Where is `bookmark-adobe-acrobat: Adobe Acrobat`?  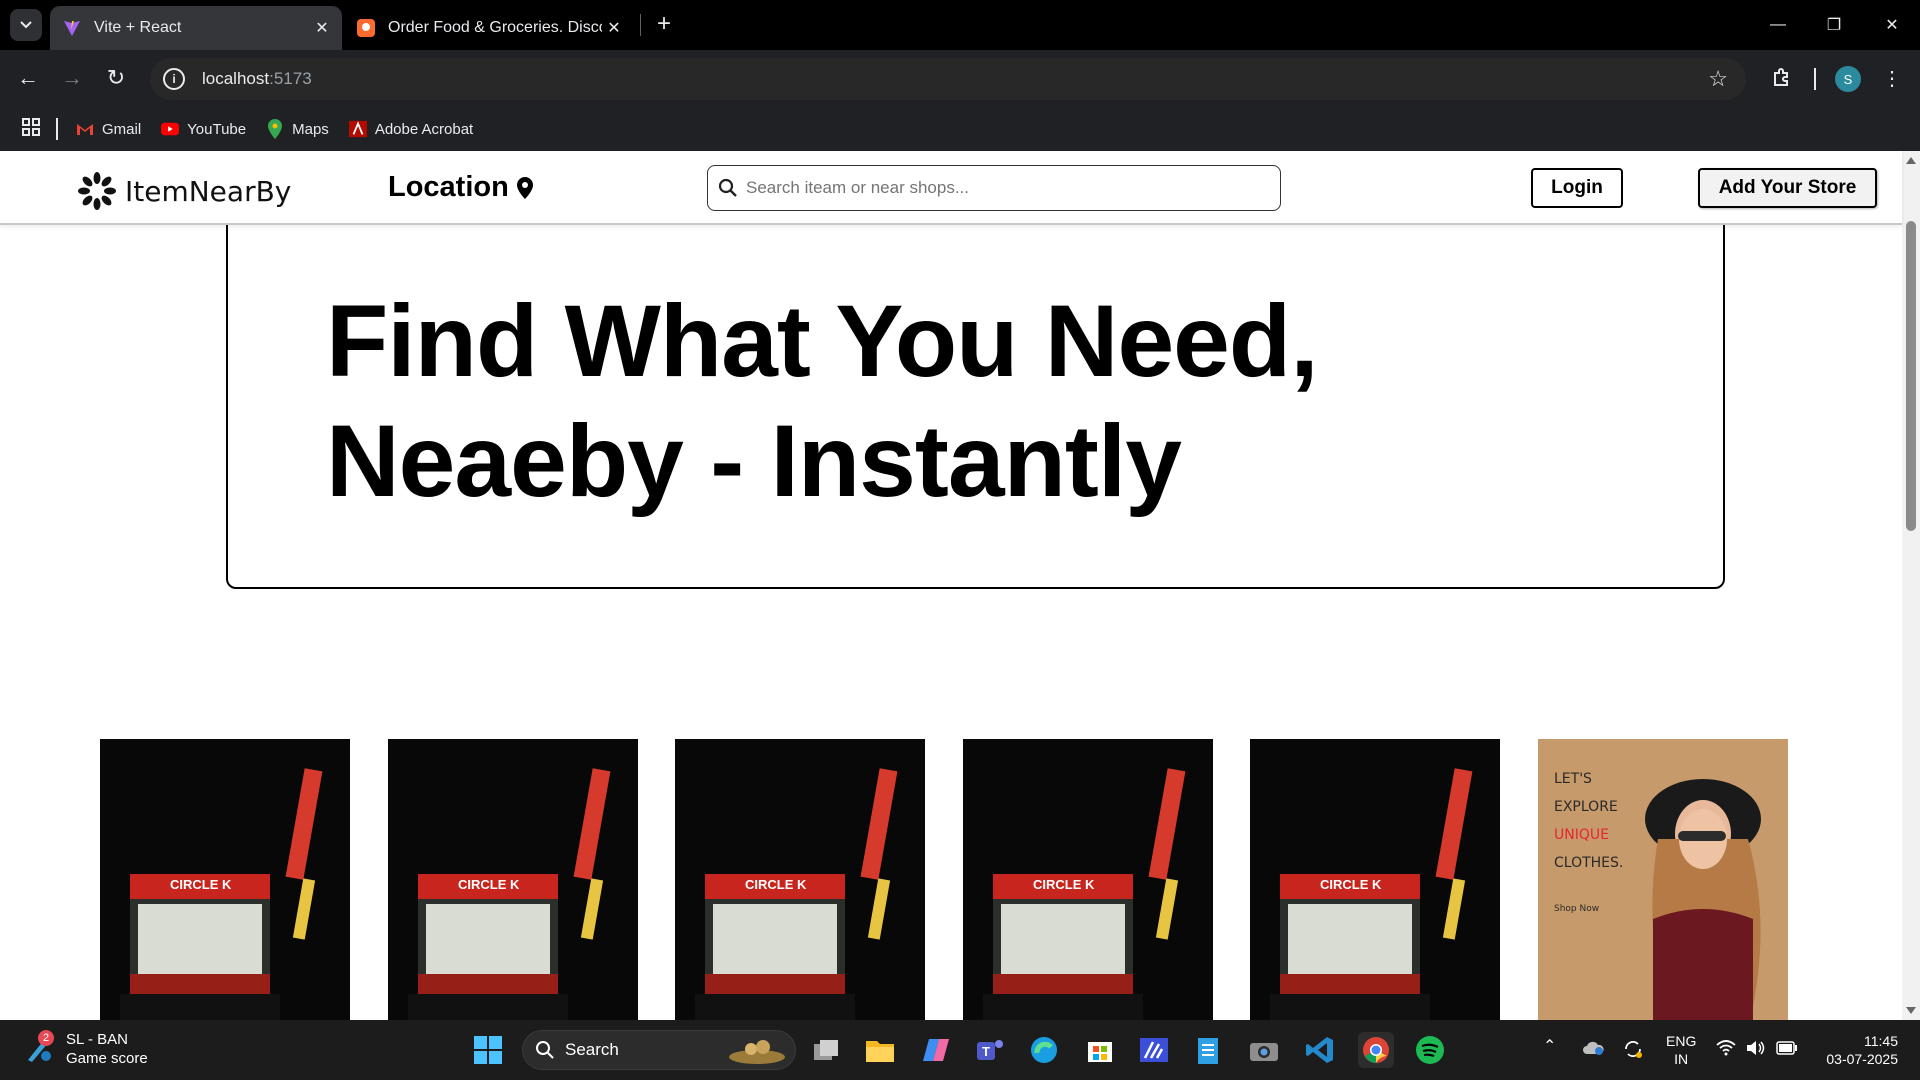
bookmark-adobe-acrobat: Adobe Acrobat is located at coordinates (410, 129).